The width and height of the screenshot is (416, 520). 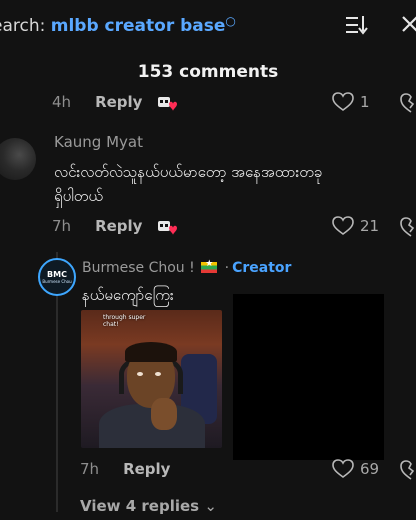 What do you see at coordinates (408, 24) in the screenshot?
I see `close-icon` at bounding box center [408, 24].